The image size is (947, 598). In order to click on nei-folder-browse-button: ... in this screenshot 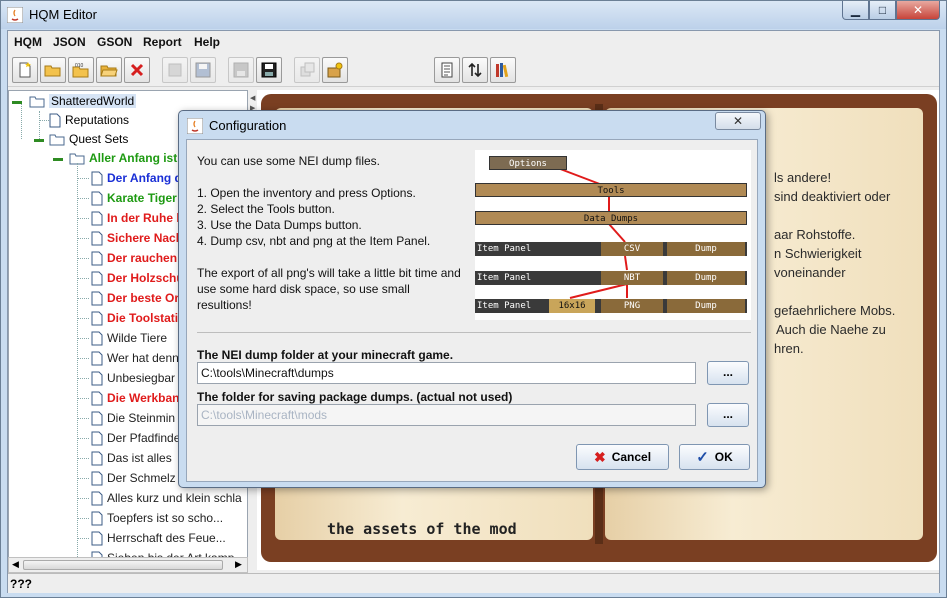, I will do `click(728, 373)`.